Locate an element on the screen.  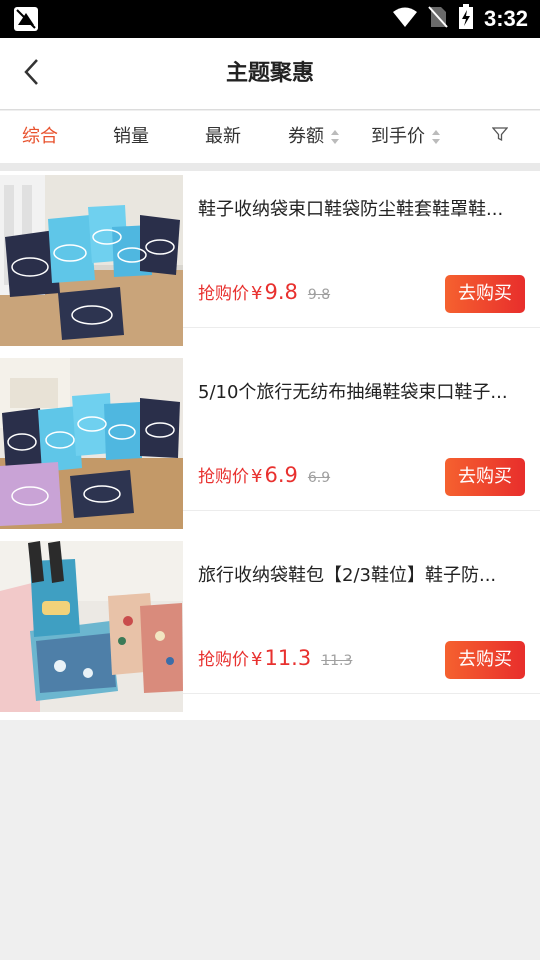
filter-button is located at coordinates (500, 137).